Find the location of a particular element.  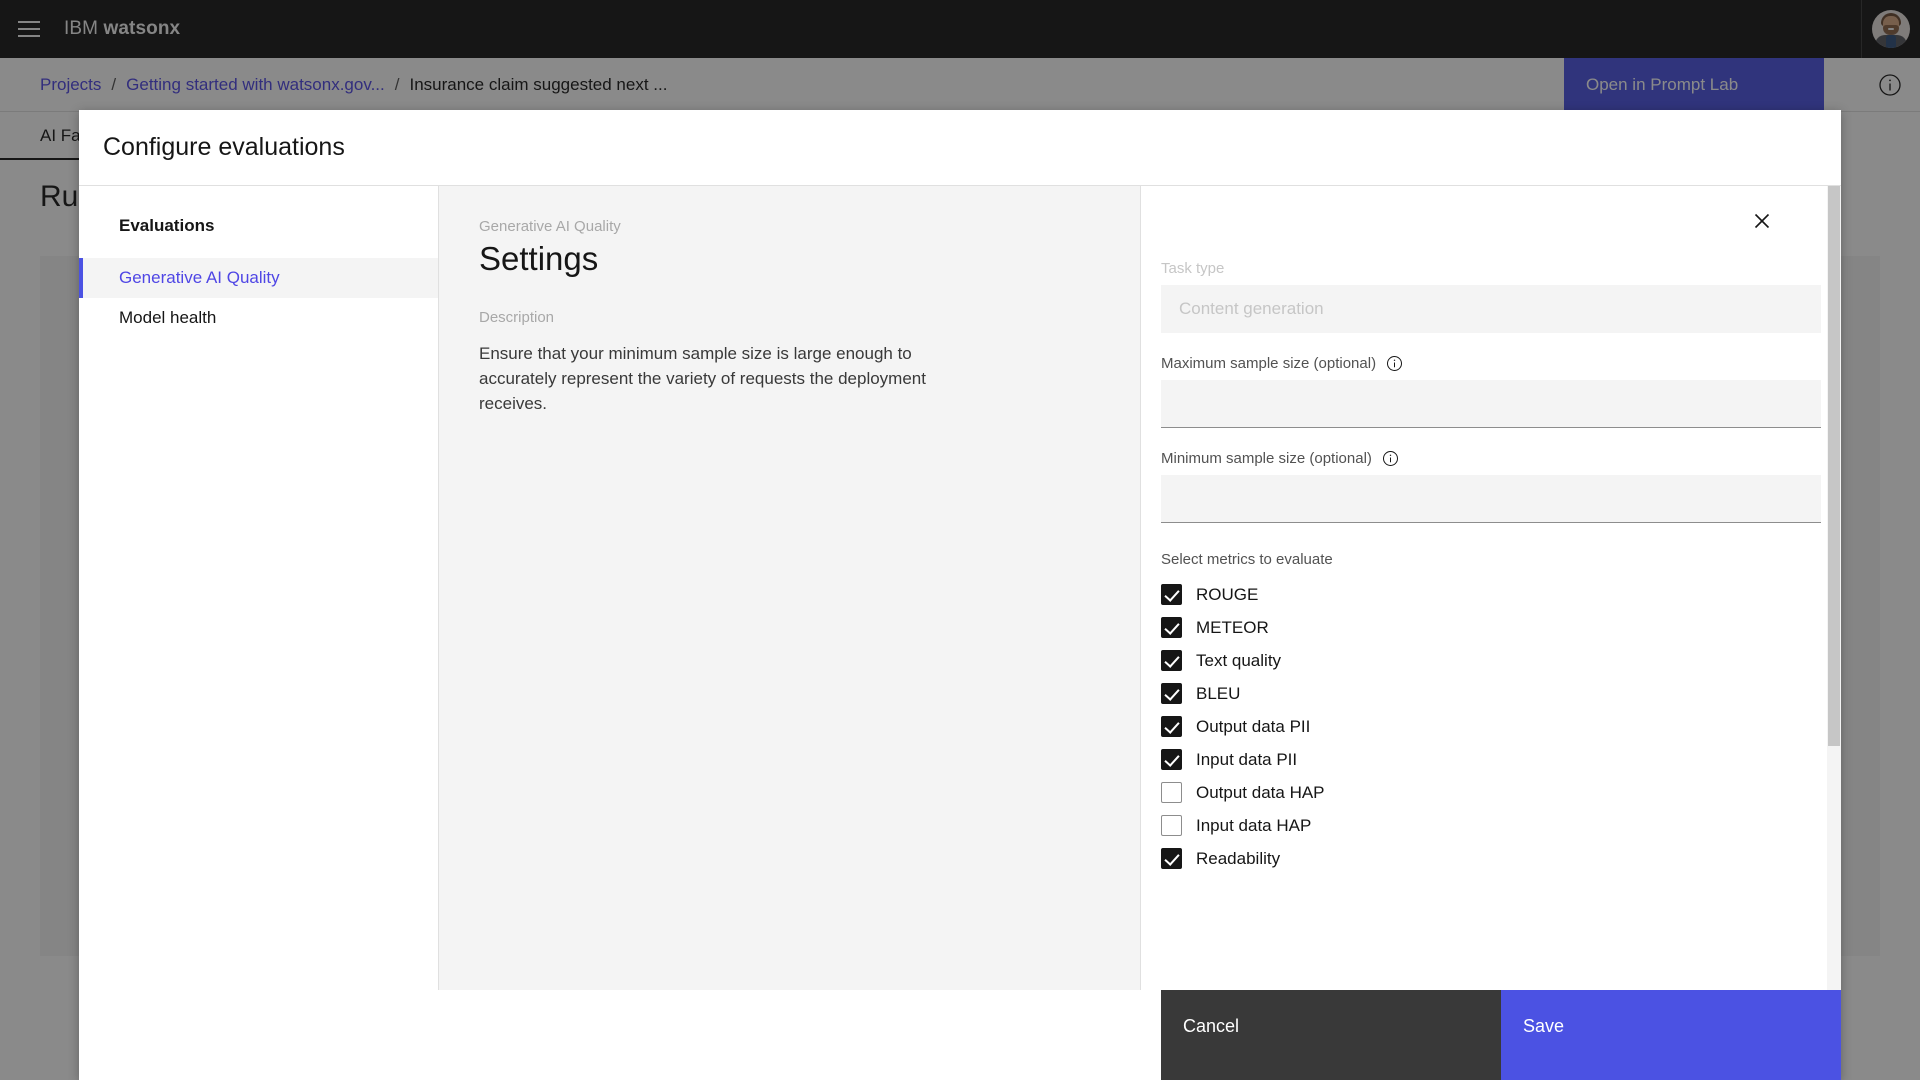

metric-checkbox-row: Output data HAP is located at coordinates (1491, 792).